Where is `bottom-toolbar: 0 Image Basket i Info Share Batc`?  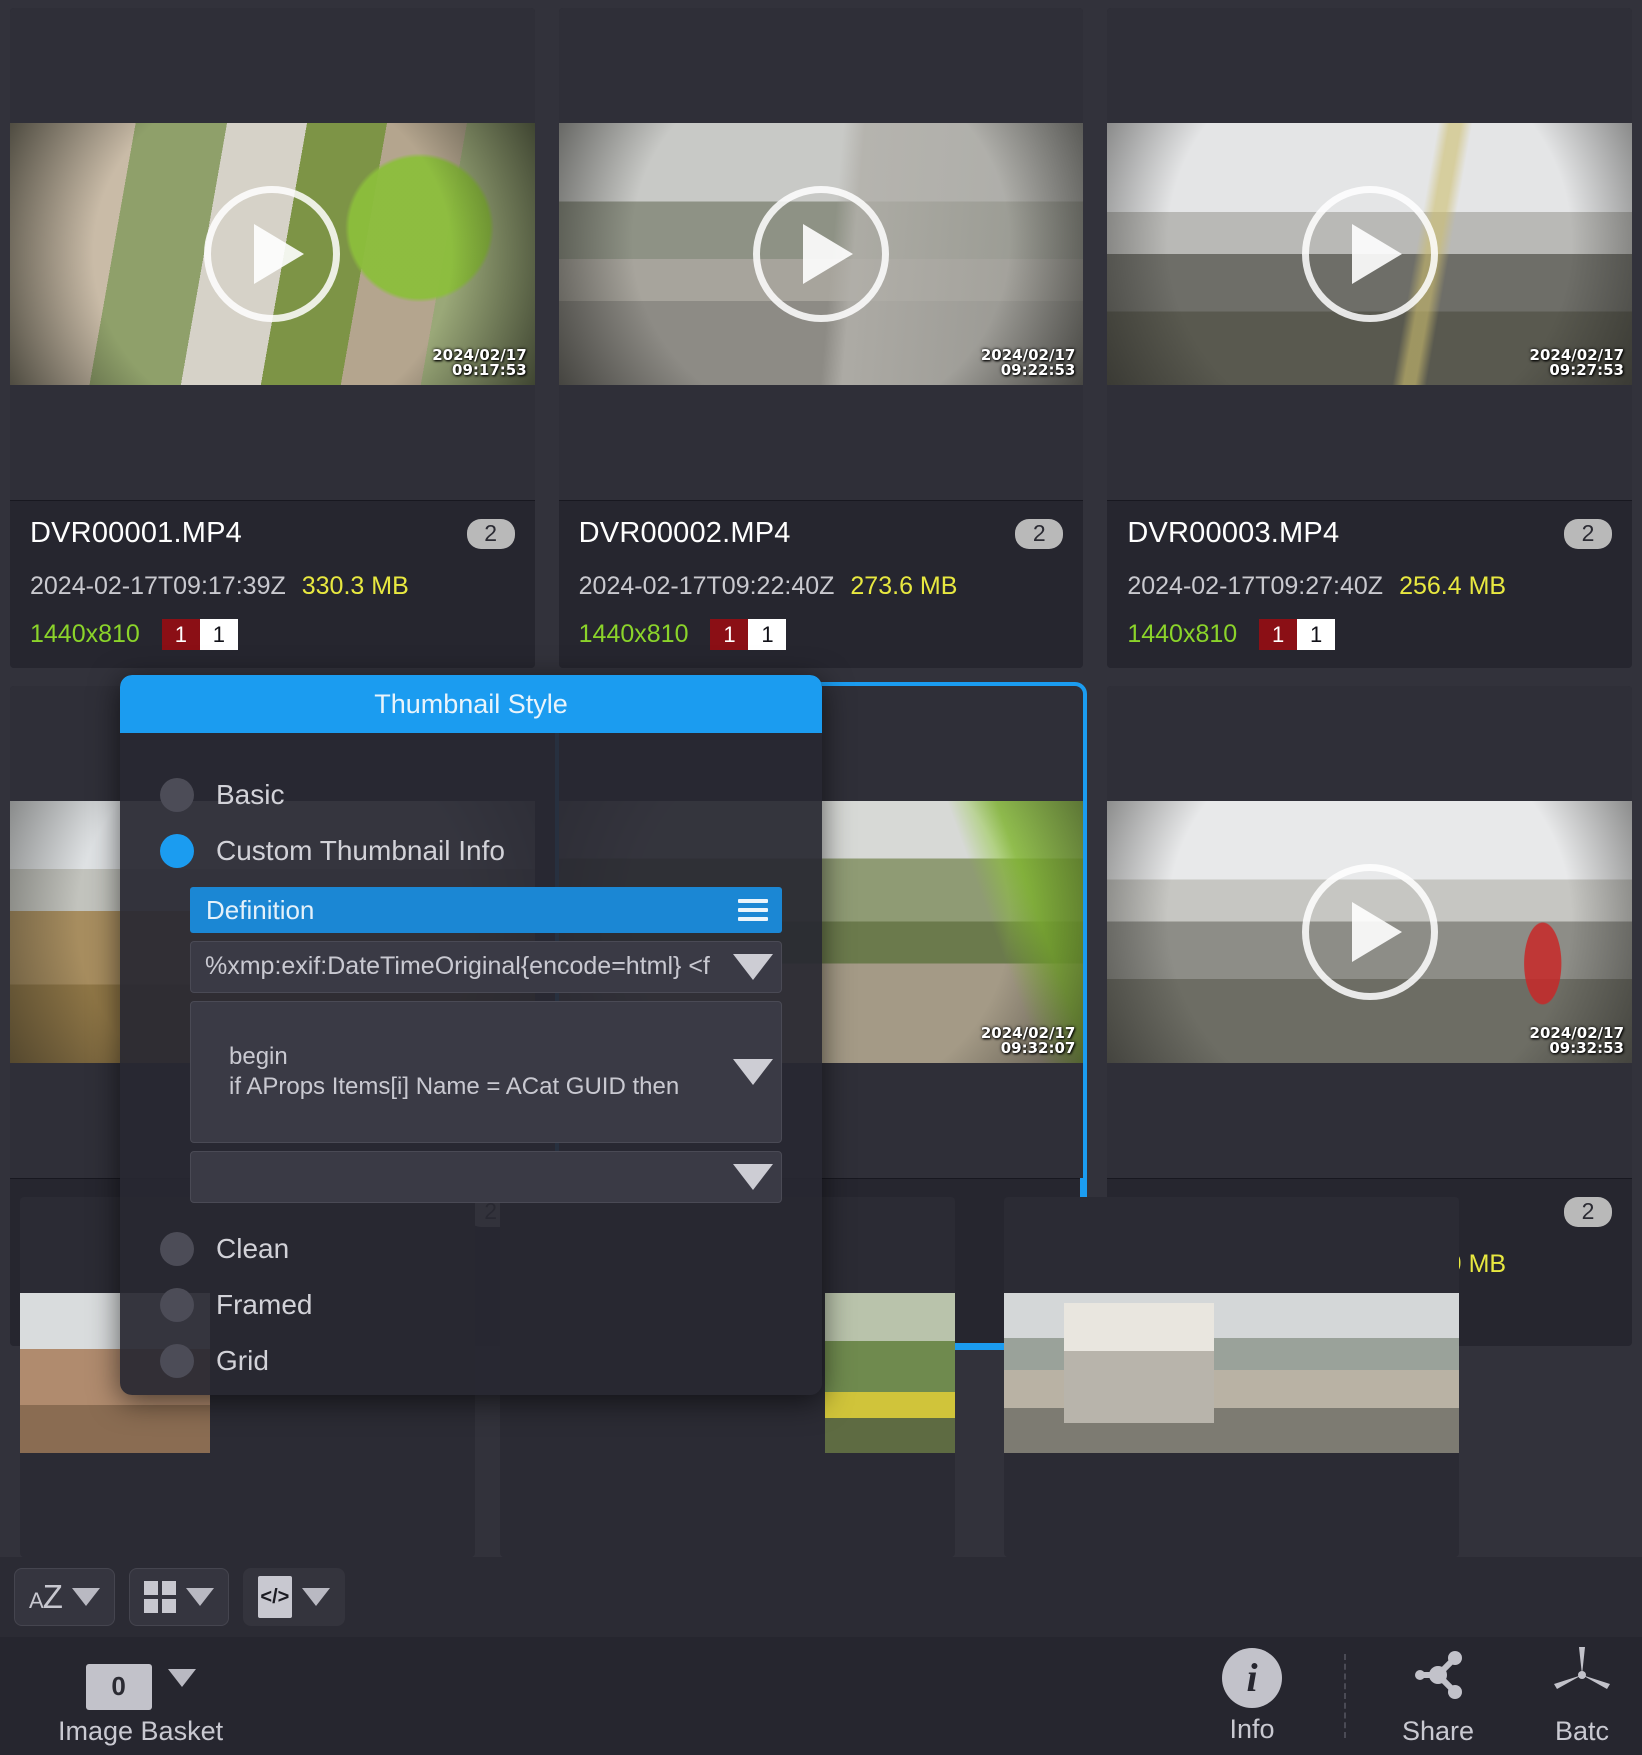
bottom-toolbar: 0 Image Basket i Info Share Batc is located at coordinates (821, 1696).